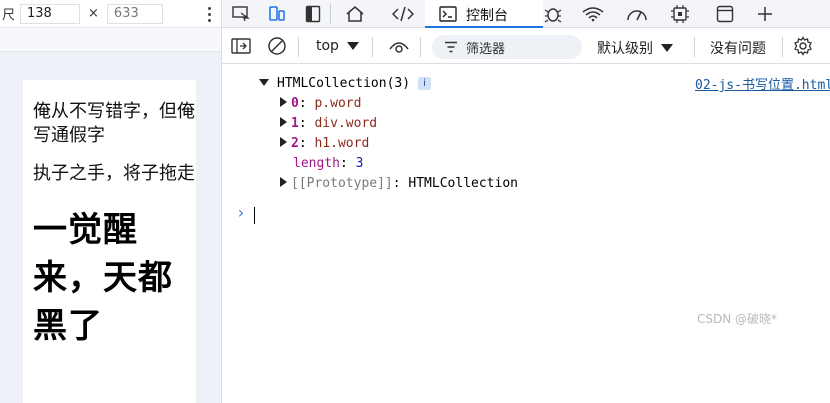 The height and width of the screenshot is (403, 830). Describe the element at coordinates (762, 83) in the screenshot. I see `source-link: 02-js-书写位置.html:15` at that location.